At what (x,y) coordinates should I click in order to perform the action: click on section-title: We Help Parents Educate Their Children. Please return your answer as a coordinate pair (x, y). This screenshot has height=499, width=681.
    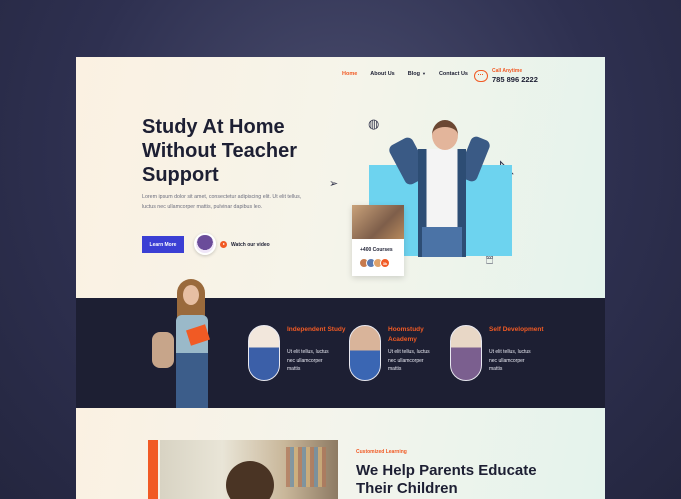
    Looking at the image, I should click on (446, 479).